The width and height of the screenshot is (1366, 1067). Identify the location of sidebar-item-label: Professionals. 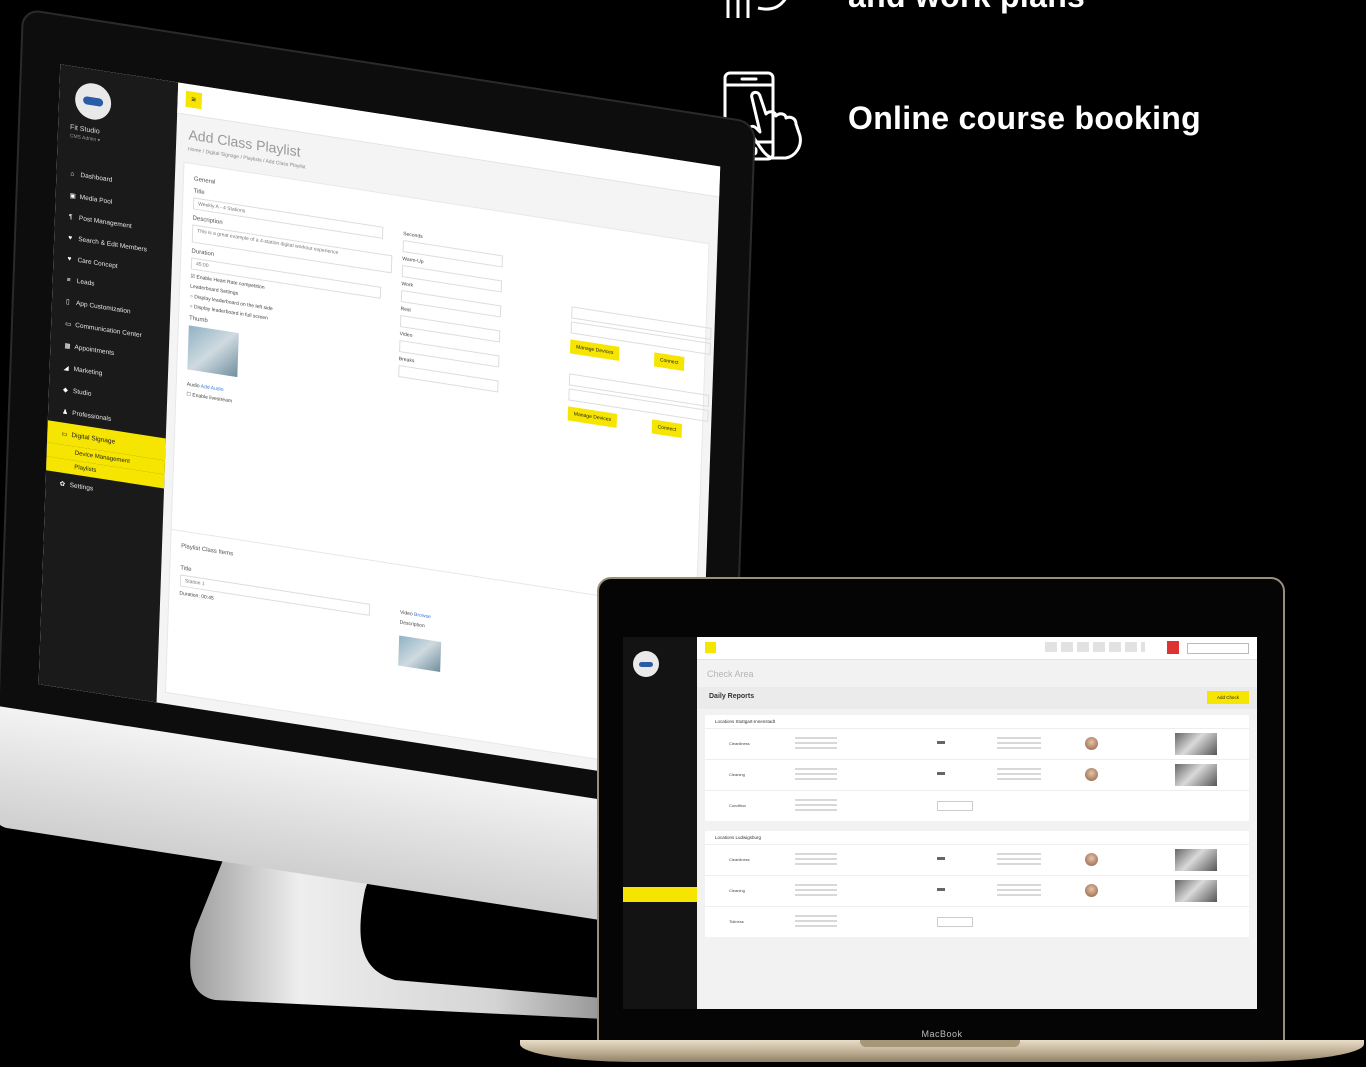
(92, 416).